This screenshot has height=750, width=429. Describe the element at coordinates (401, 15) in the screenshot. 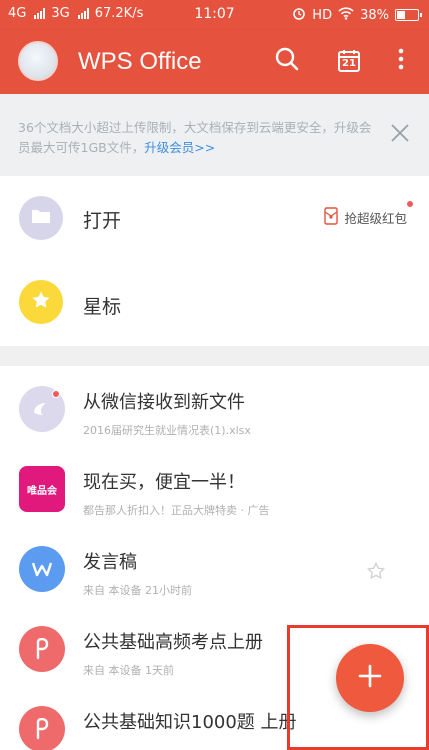

I see `battery-fill` at that location.